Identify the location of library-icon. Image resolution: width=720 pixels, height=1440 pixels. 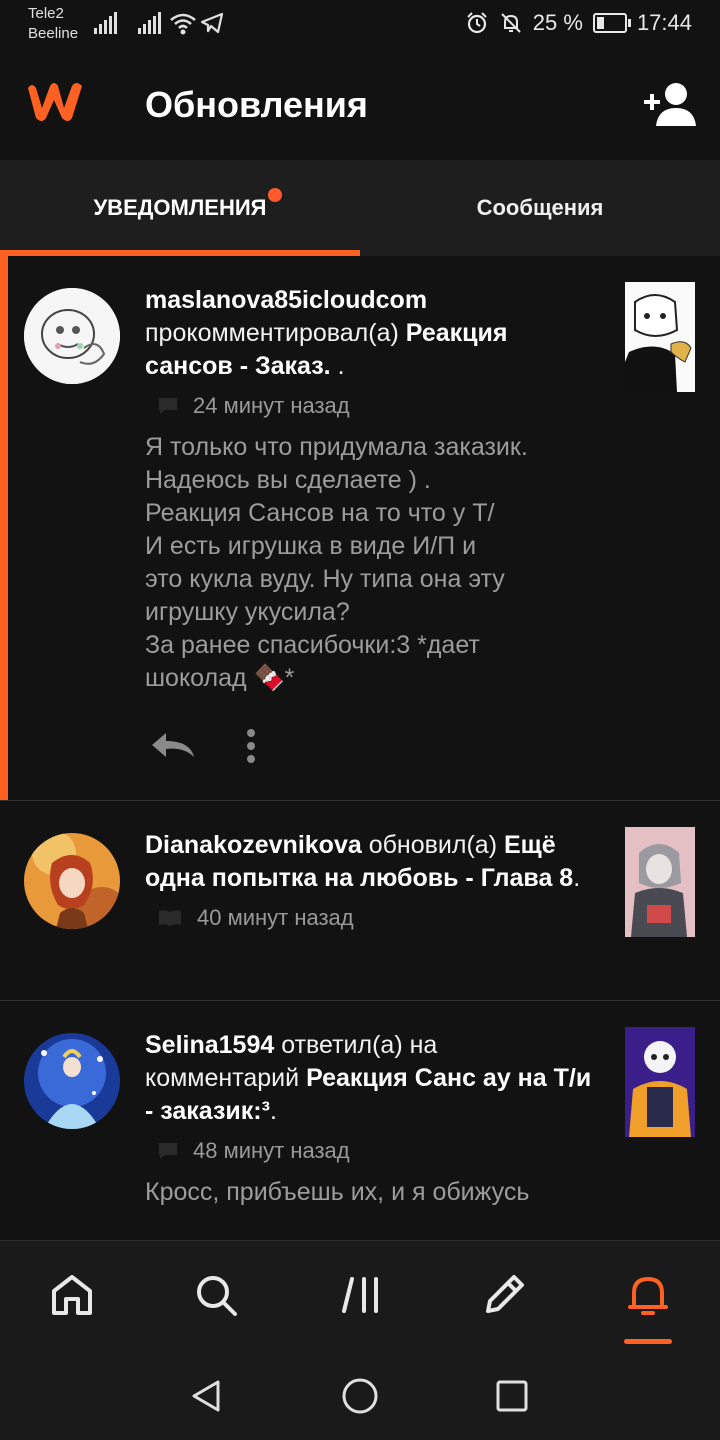
(362, 1295).